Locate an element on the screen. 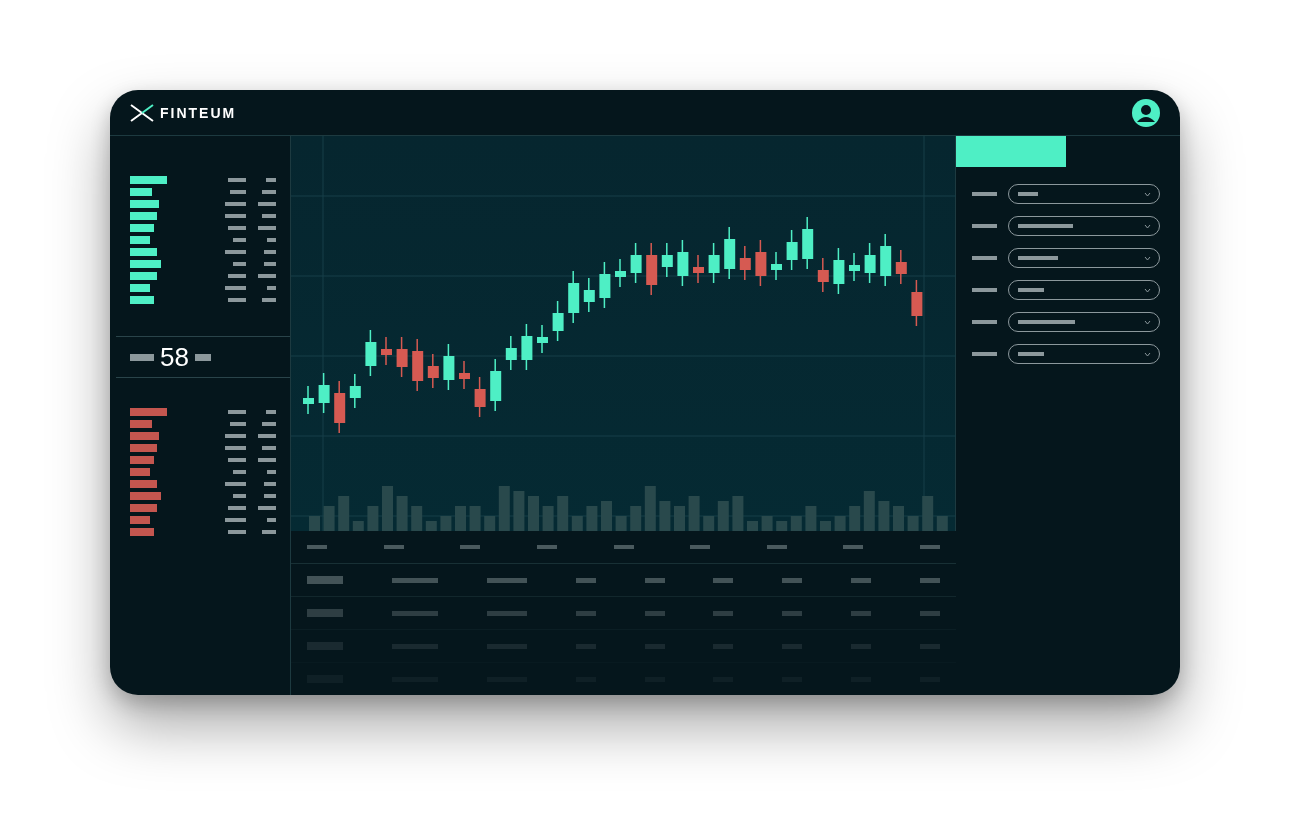 The image size is (1290, 826). logo-icon is located at coordinates (142, 112).